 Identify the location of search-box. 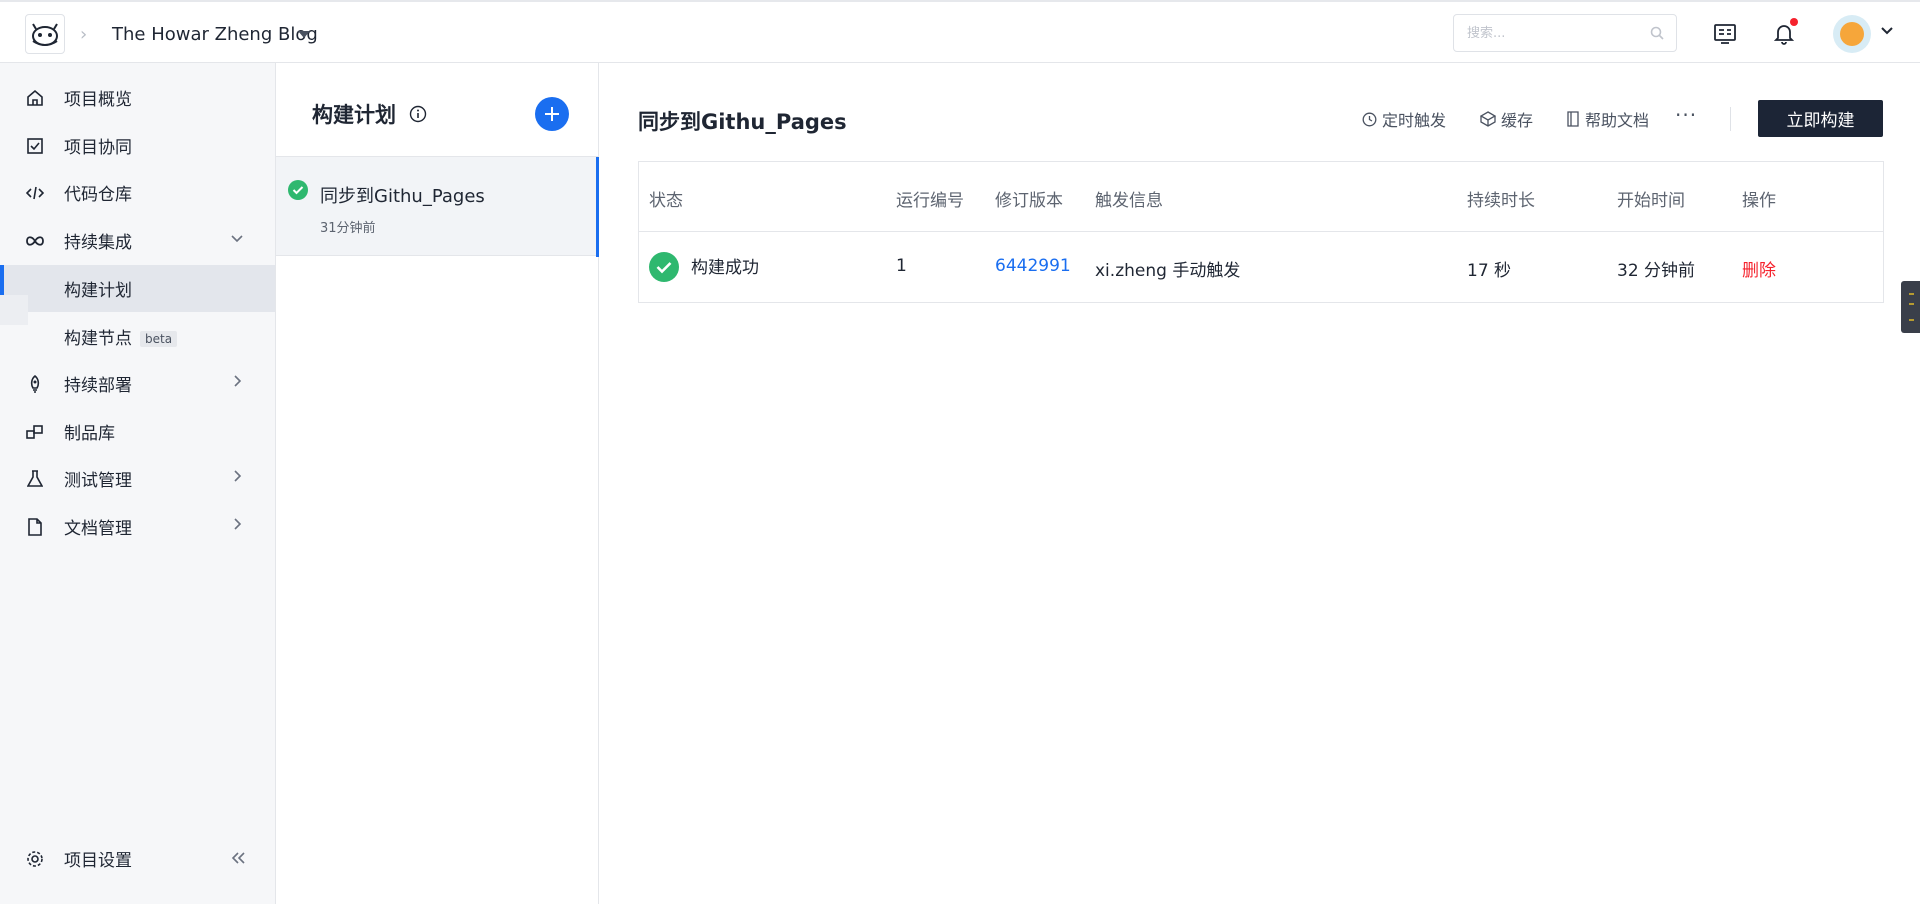
(1565, 33).